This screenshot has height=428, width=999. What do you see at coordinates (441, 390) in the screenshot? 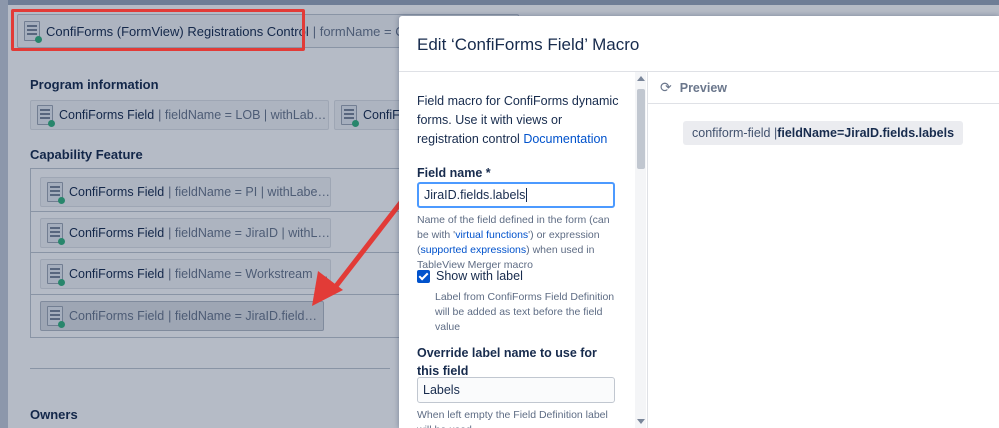
I see `override-label-value: Labels` at bounding box center [441, 390].